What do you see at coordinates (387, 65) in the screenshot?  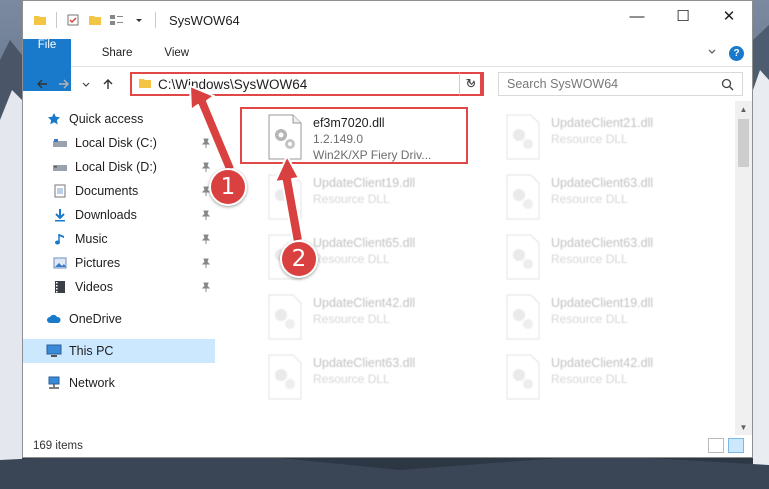 I see `ribbon-tabs: File Home Share View ?` at bounding box center [387, 65].